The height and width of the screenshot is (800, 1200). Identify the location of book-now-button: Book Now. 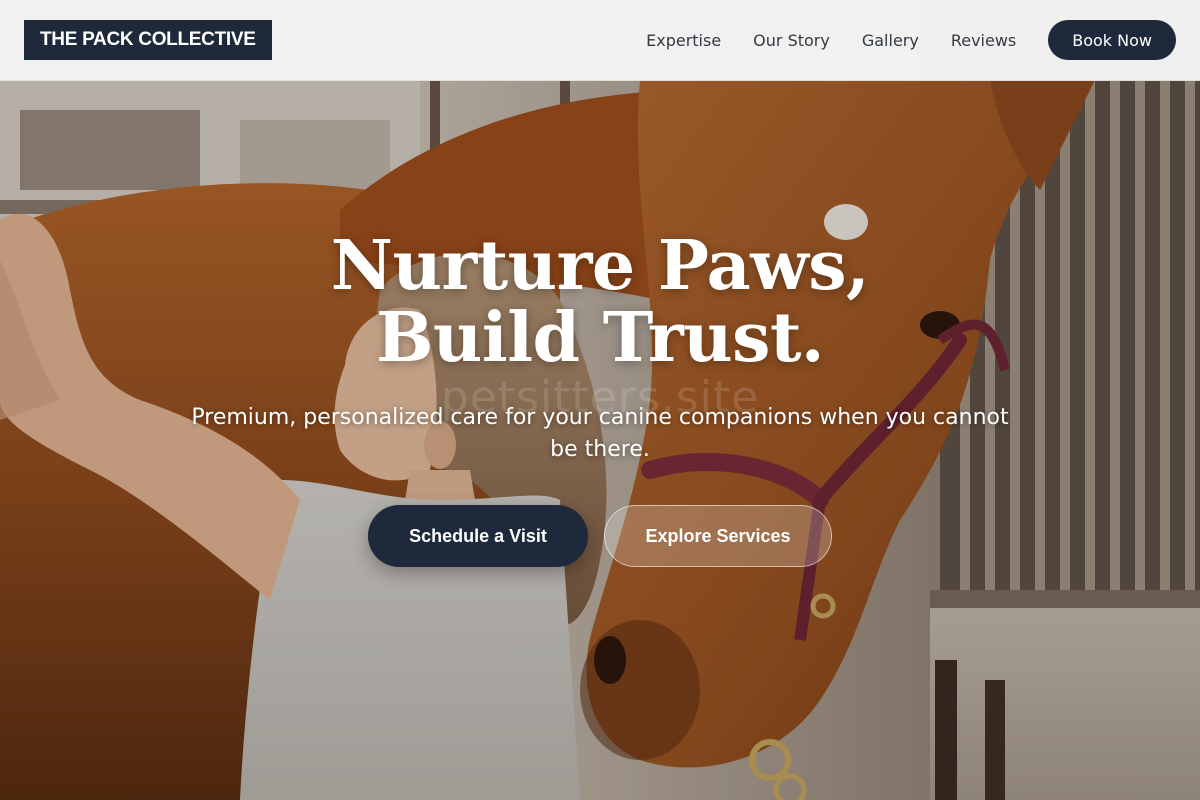
(1112, 40).